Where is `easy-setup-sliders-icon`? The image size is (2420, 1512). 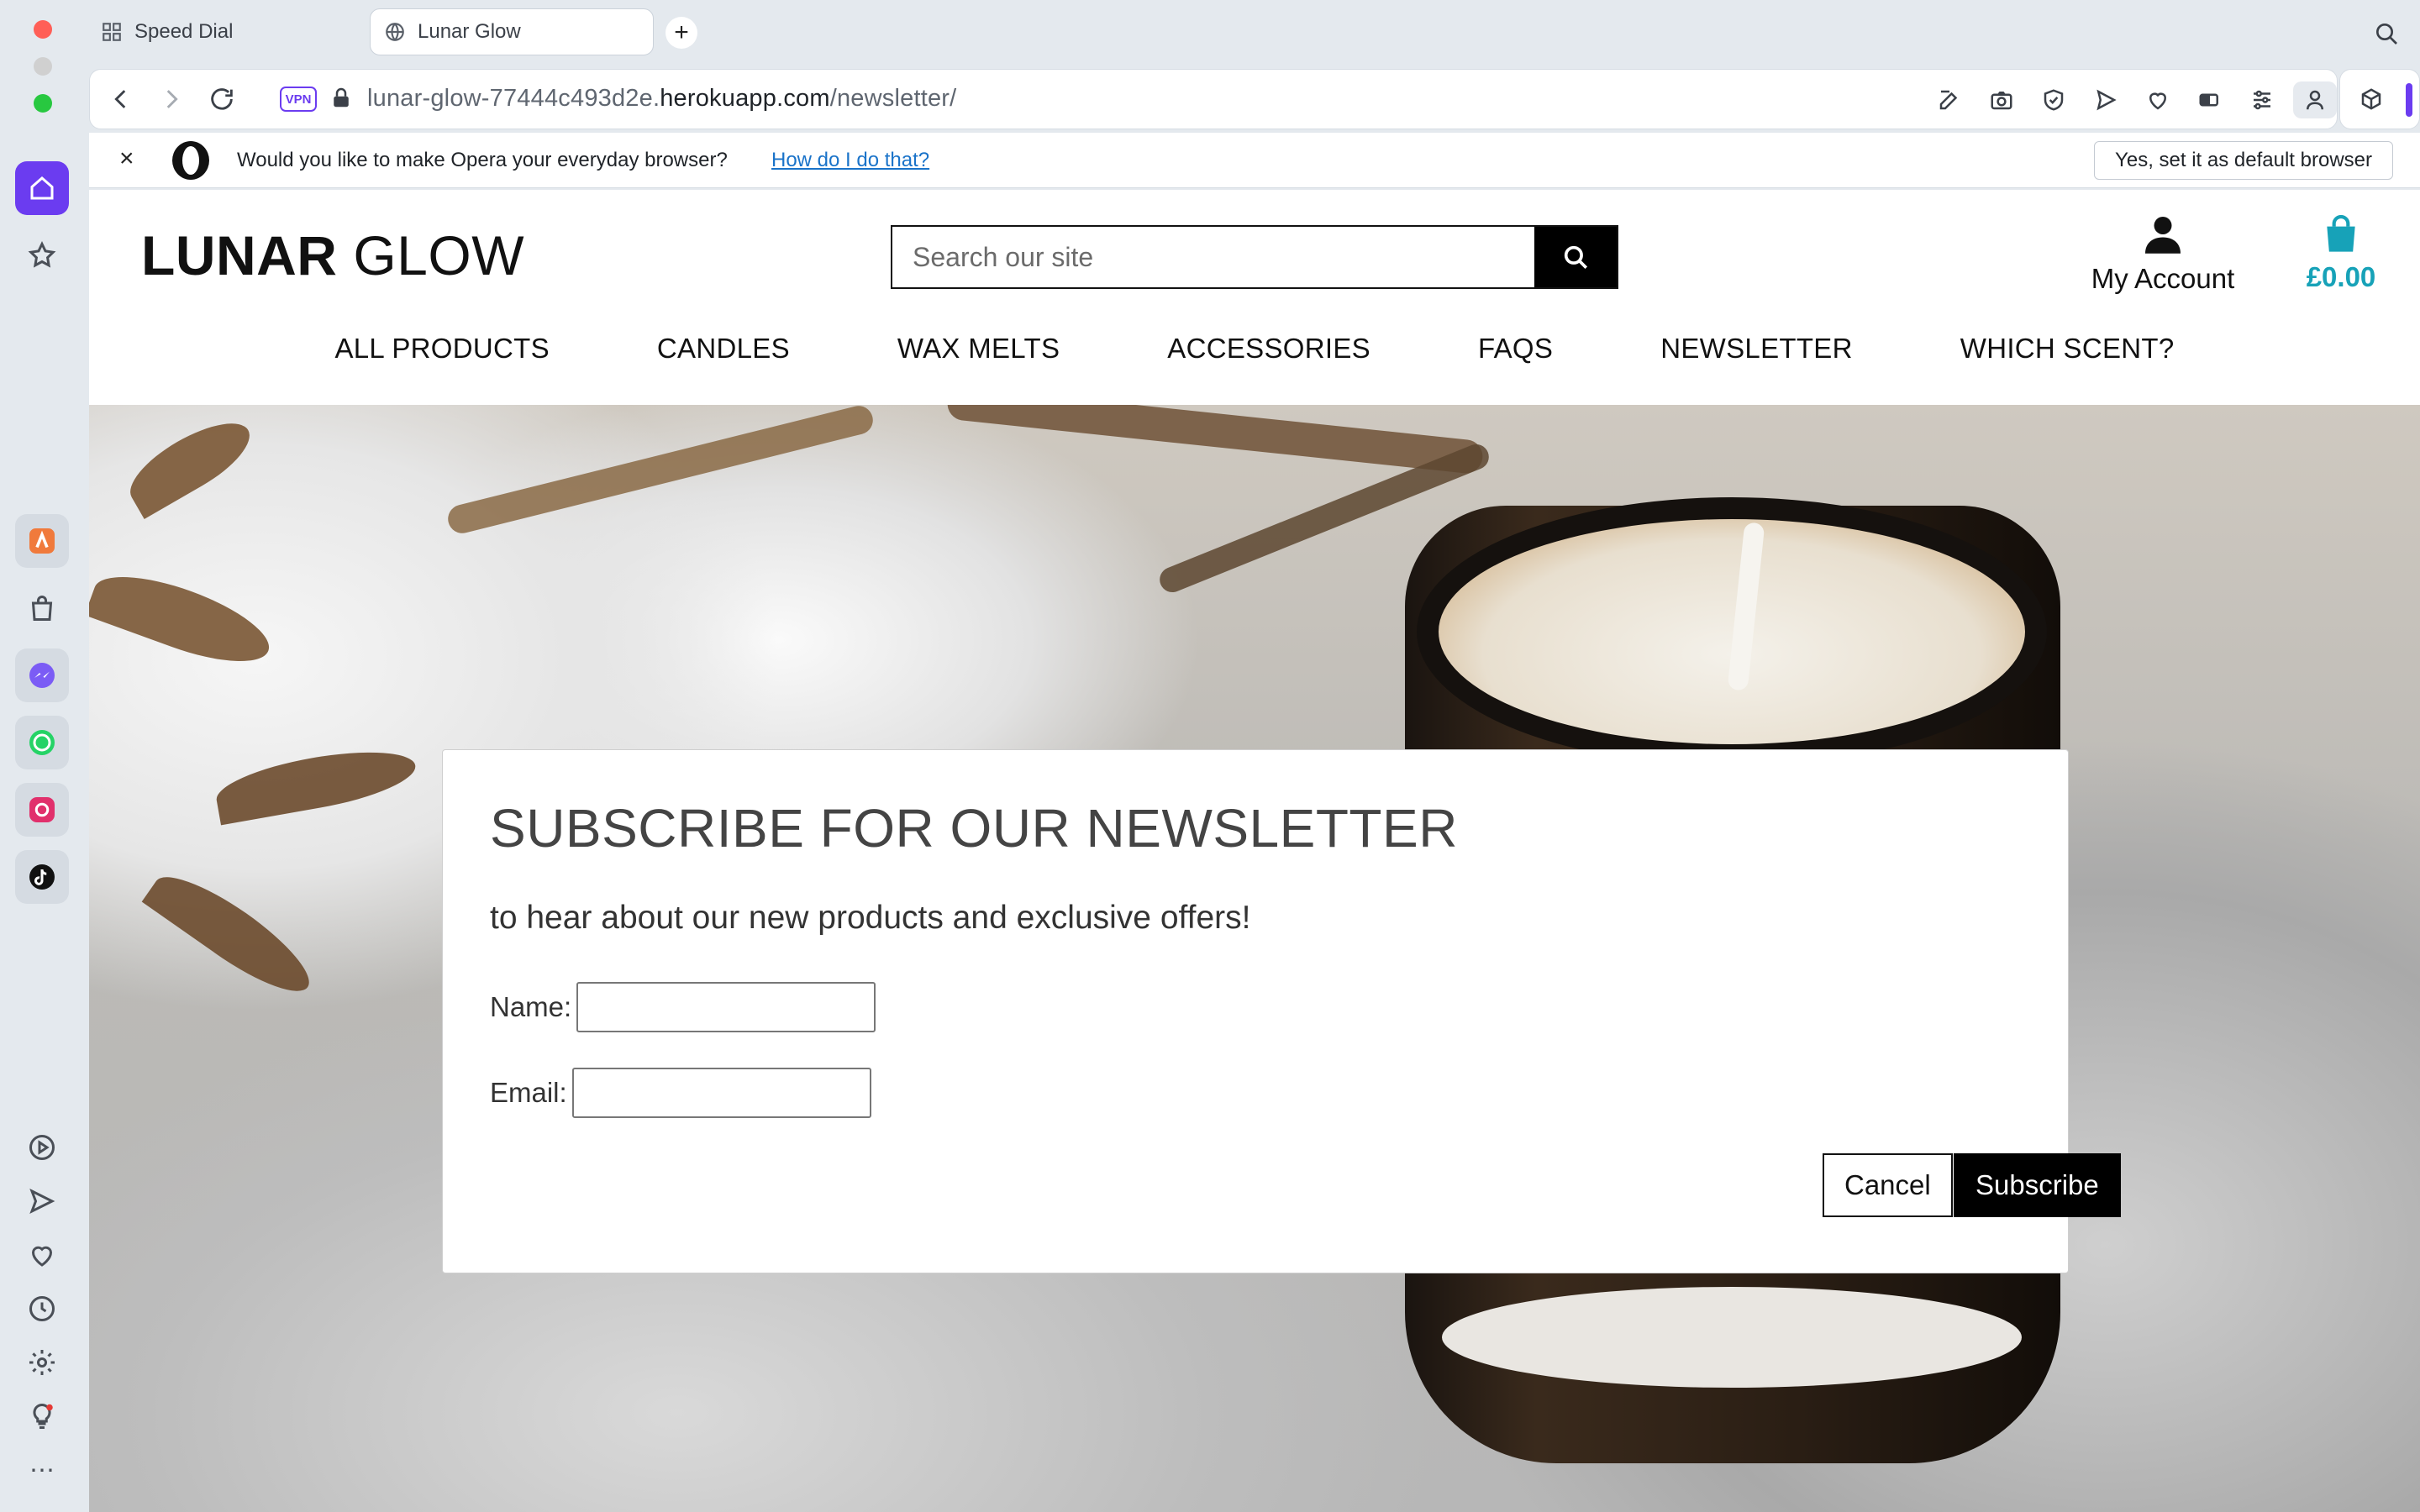
easy-setup-sliders-icon is located at coordinates (2262, 99).